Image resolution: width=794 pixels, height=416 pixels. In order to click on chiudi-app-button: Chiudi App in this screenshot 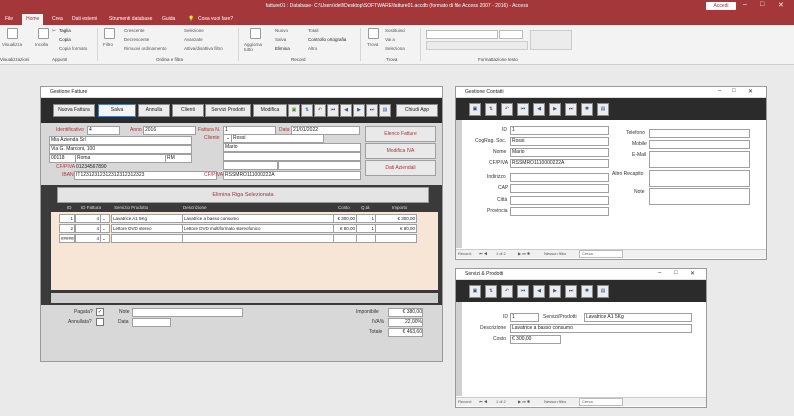, I will do `click(417, 110)`.